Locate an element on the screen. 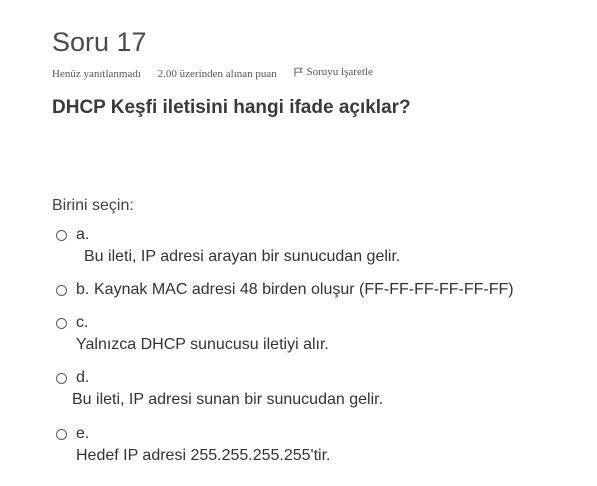  answer-letter-b: b. is located at coordinates (83, 289).